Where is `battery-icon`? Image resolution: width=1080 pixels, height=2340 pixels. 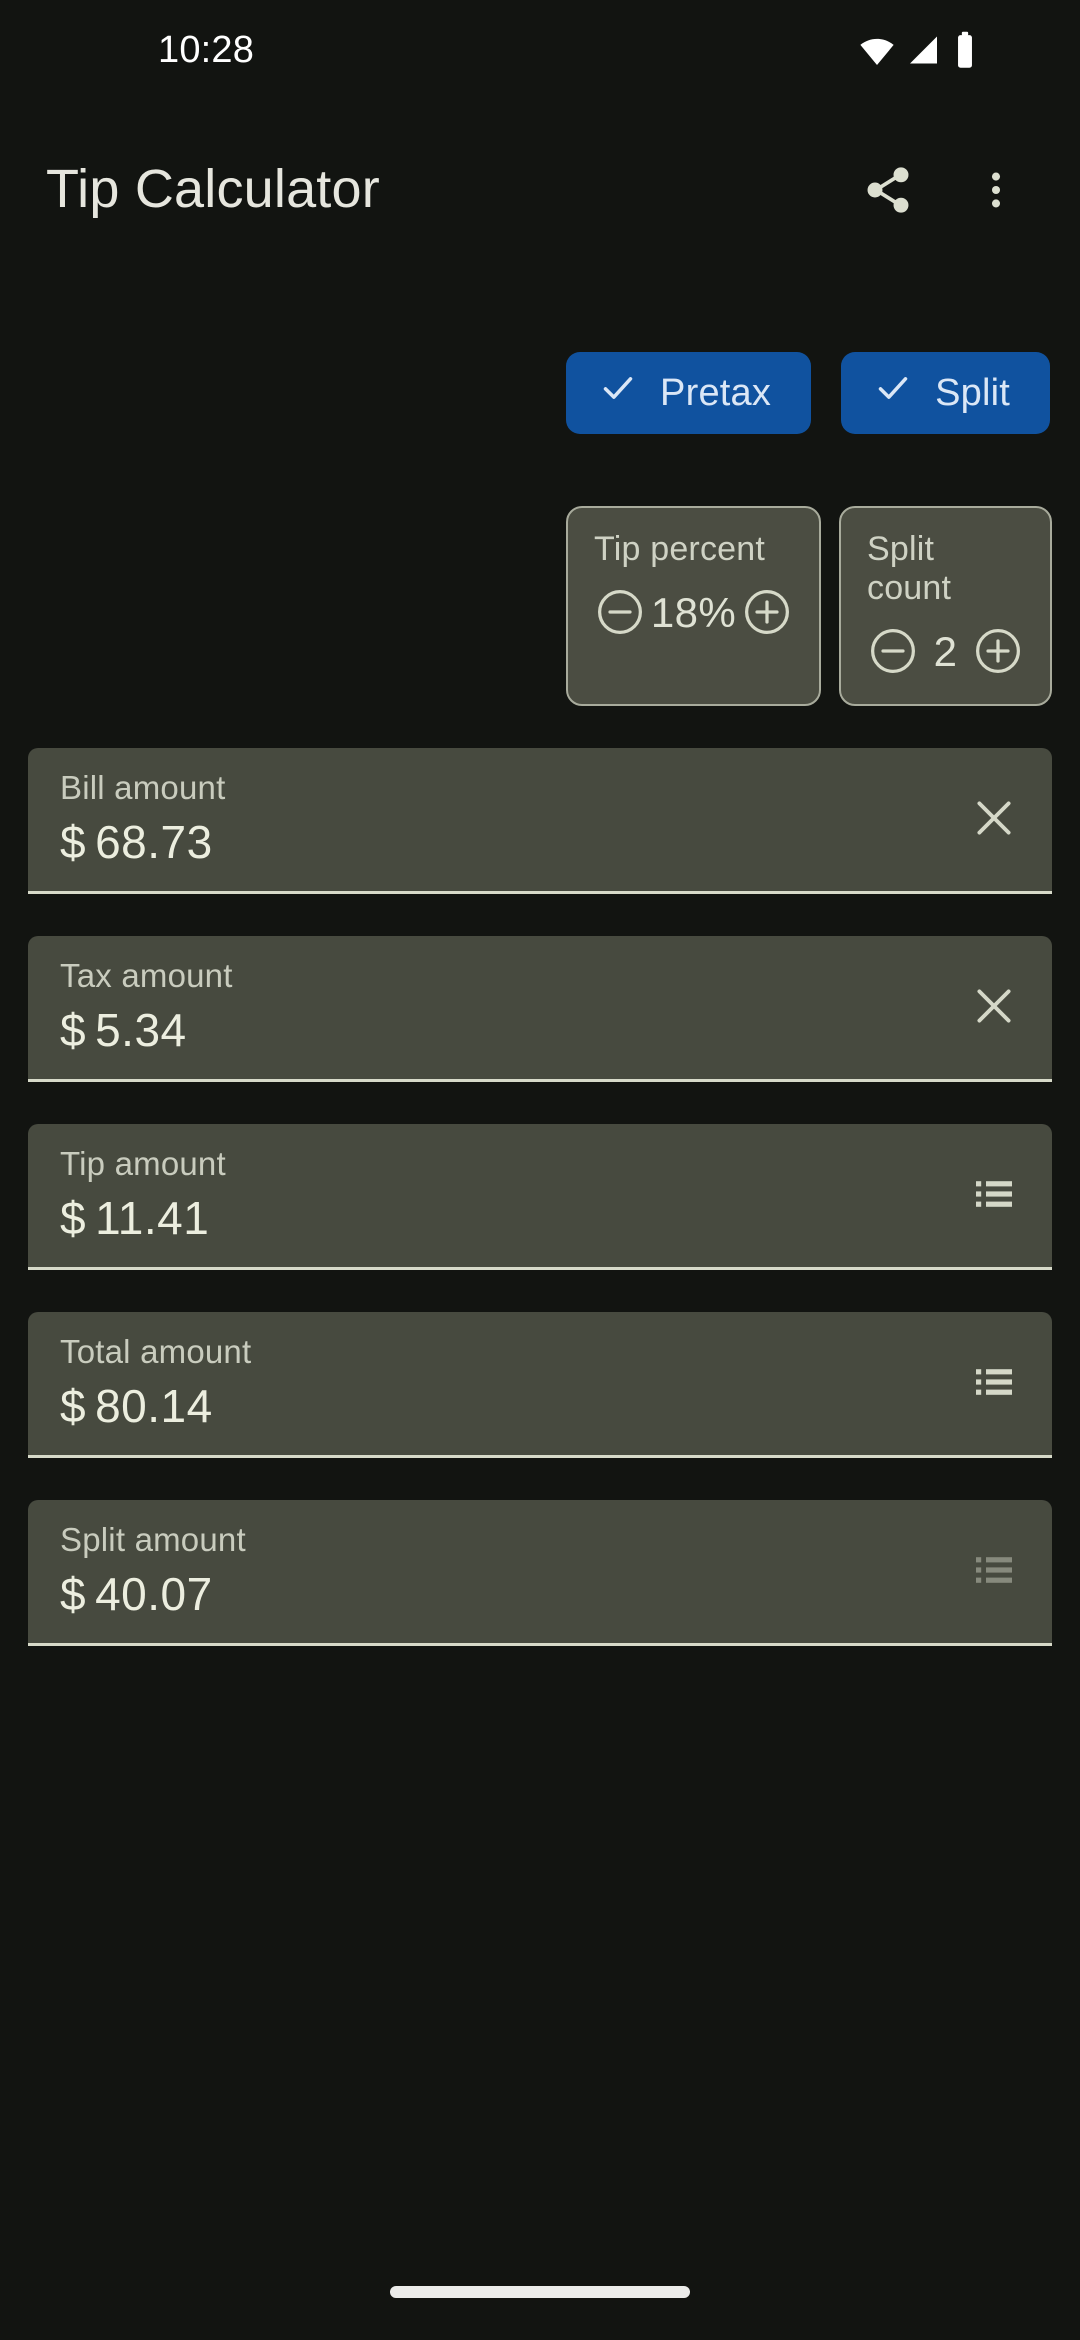
battery-icon is located at coordinates (965, 50).